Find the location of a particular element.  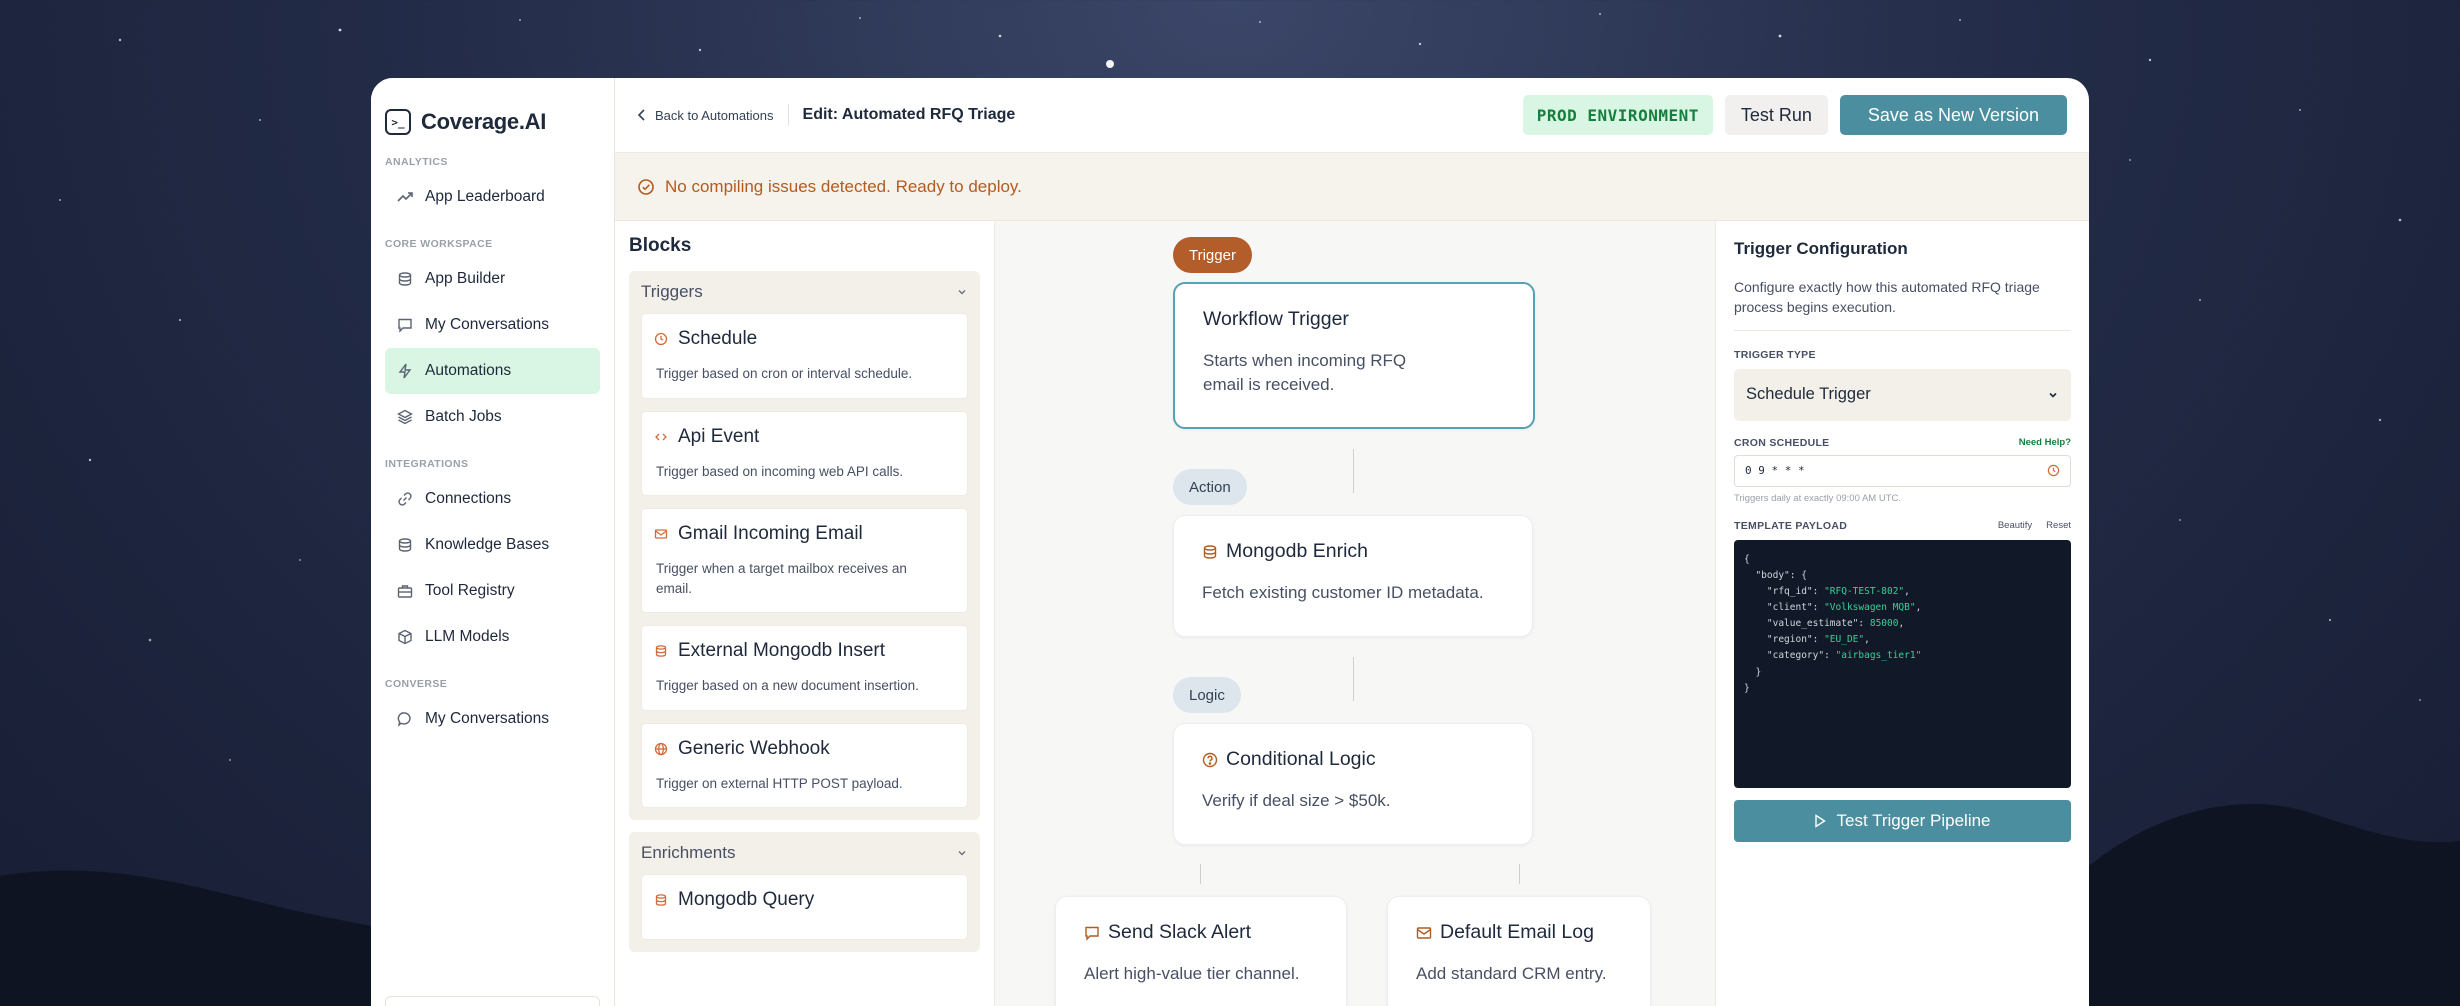

sidebar-item-app-leaderboard: App Leaderboard is located at coordinates (492, 197).